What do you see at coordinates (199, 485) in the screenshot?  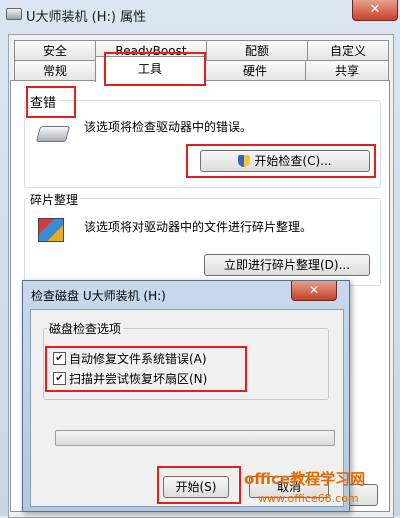 I see `highlight-start` at bounding box center [199, 485].